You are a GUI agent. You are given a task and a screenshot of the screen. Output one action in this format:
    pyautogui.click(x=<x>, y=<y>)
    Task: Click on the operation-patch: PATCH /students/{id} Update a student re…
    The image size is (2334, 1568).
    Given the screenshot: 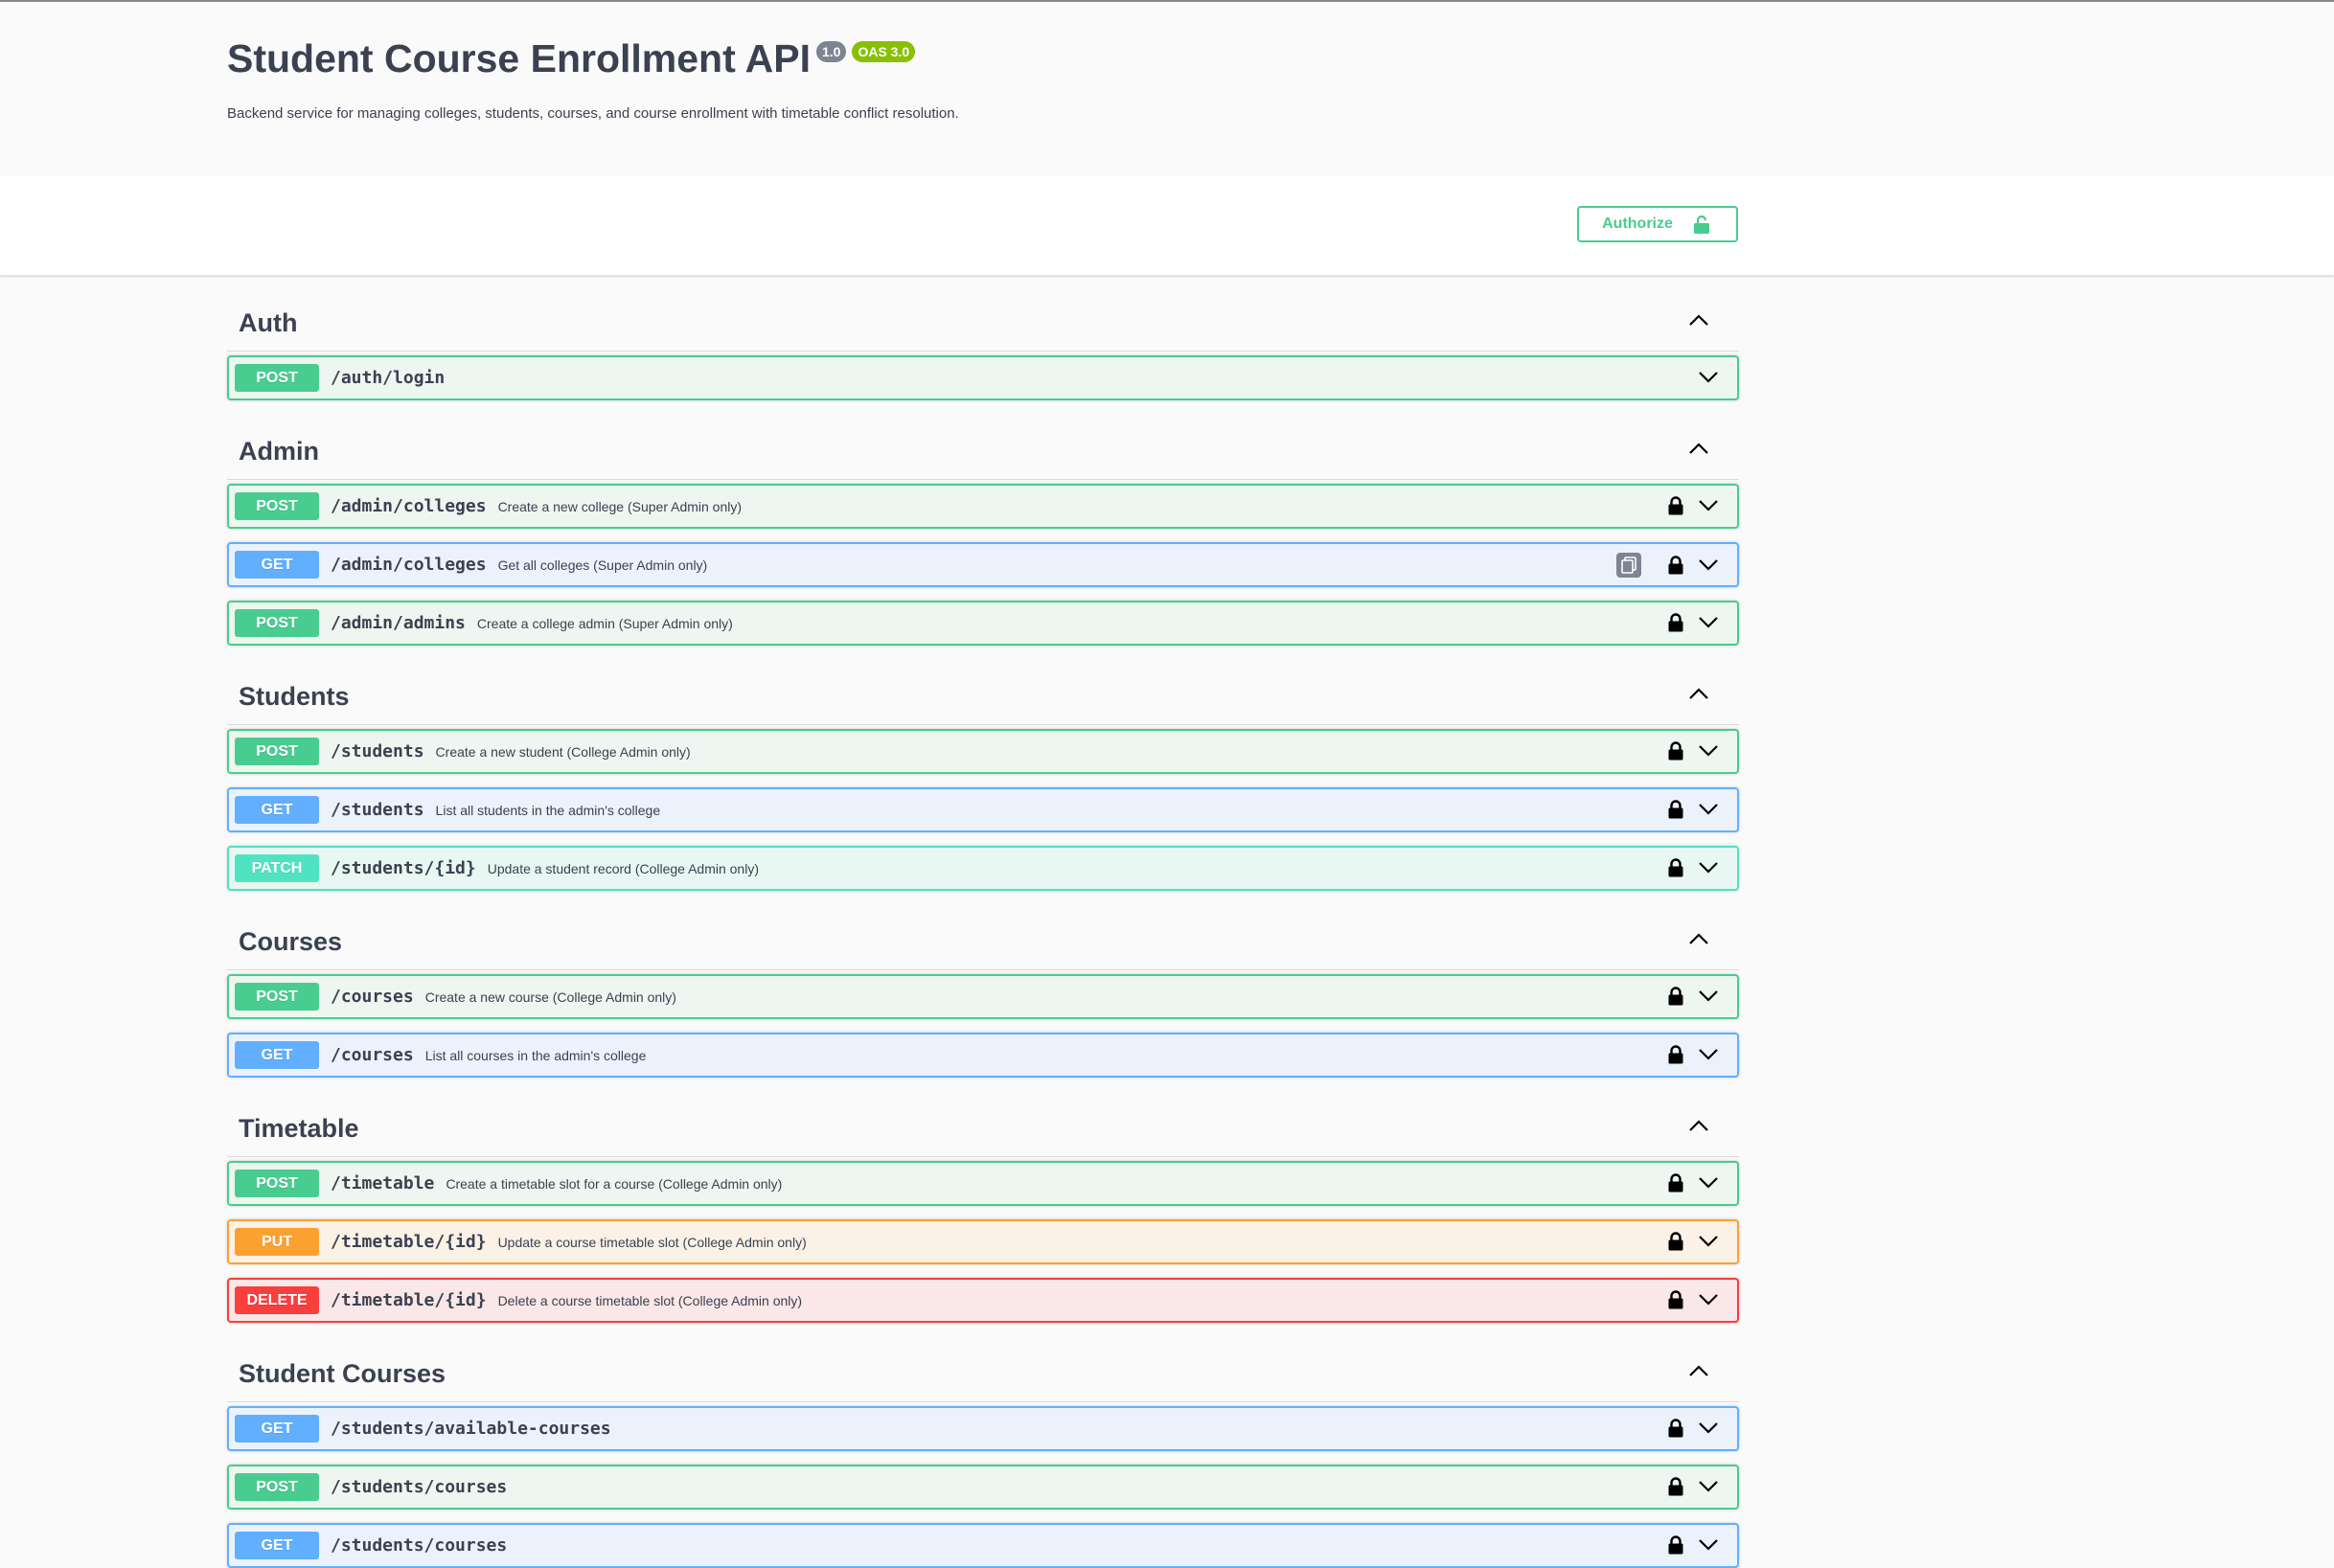 What is the action you would take?
    pyautogui.click(x=983, y=868)
    